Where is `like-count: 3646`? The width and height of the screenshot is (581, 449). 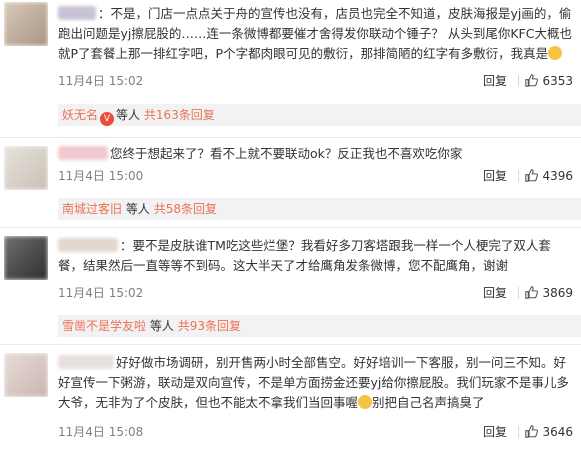 like-count: 3646 is located at coordinates (557, 432).